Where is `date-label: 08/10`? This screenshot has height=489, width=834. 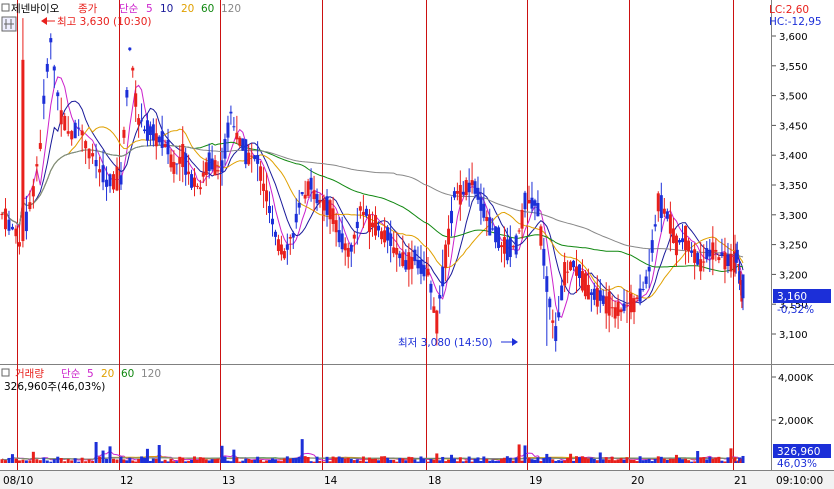
date-label: 08/10 is located at coordinates (18, 481).